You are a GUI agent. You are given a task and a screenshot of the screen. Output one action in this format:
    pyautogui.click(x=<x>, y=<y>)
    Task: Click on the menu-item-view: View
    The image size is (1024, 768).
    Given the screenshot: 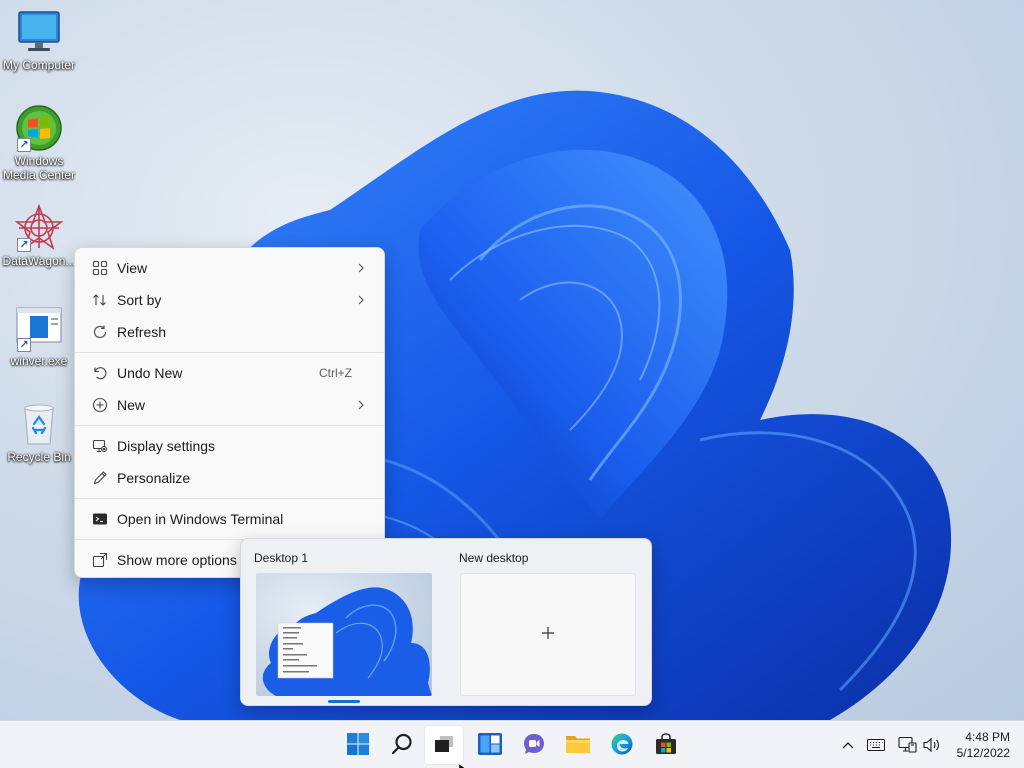 What is the action you would take?
    pyautogui.click(x=229, y=268)
    